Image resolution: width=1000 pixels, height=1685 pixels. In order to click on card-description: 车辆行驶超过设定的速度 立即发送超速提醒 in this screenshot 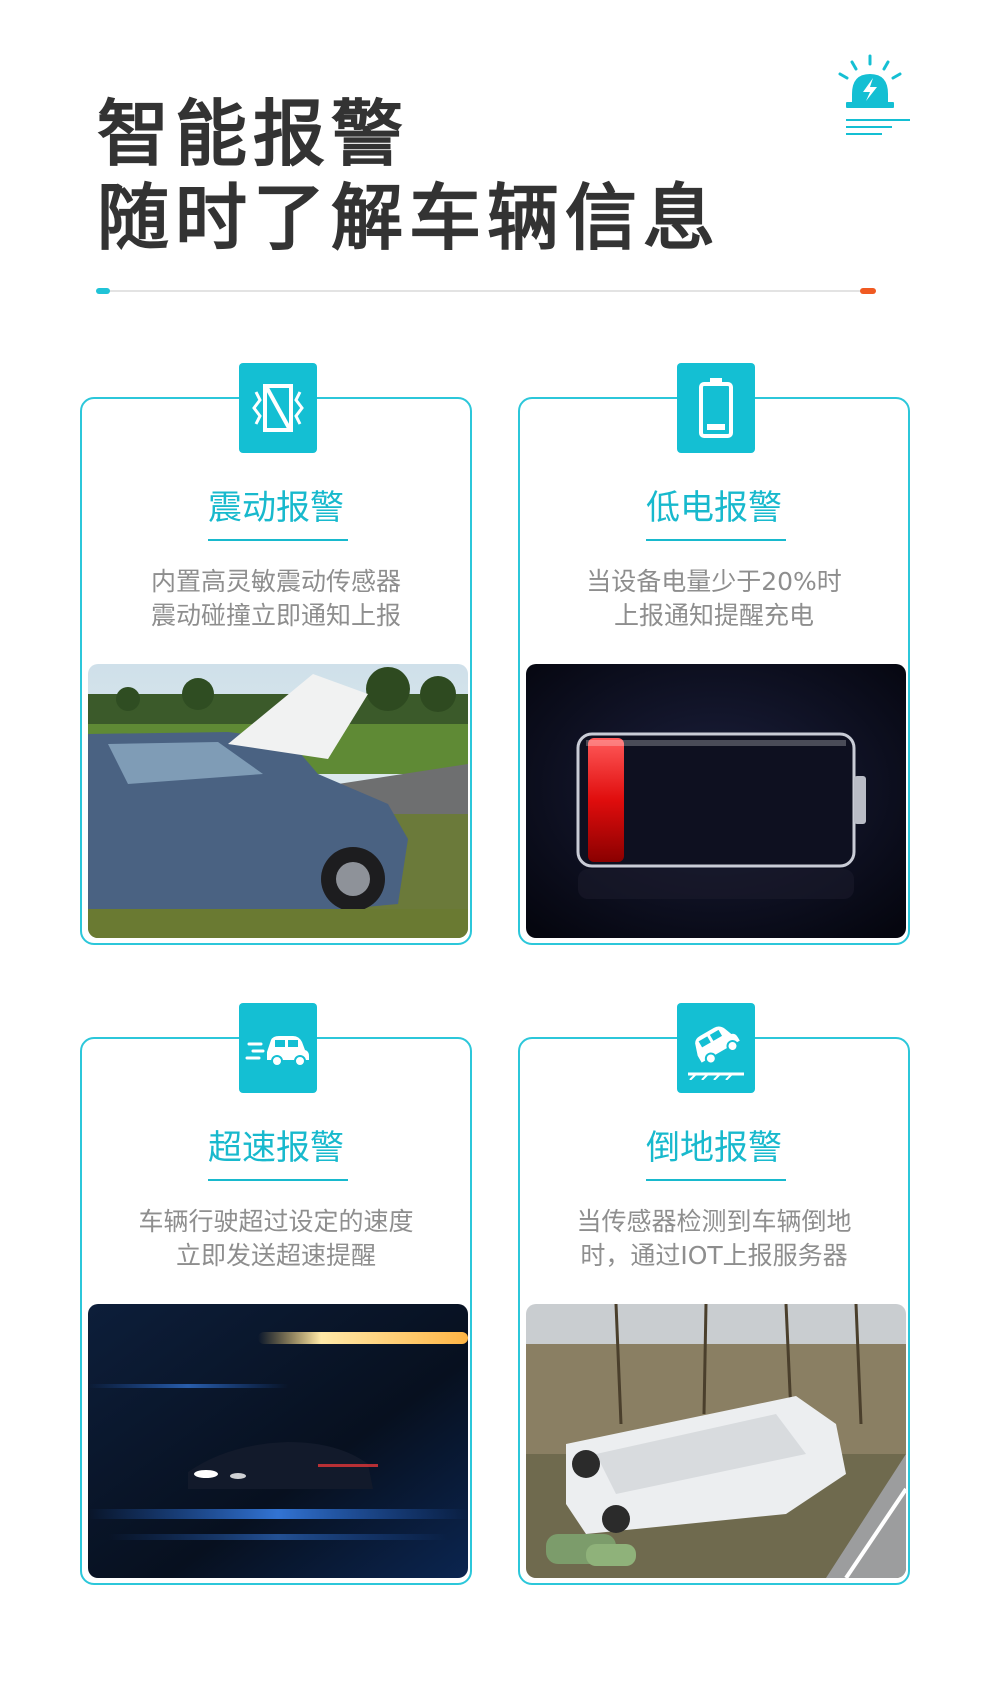, I will do `click(276, 1239)`.